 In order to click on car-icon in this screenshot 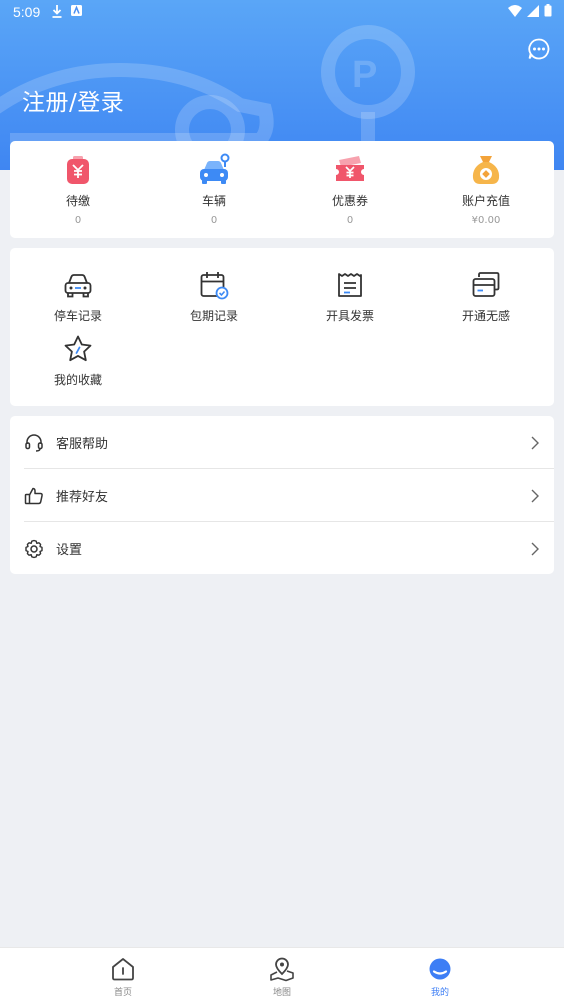, I will do `click(78, 286)`.